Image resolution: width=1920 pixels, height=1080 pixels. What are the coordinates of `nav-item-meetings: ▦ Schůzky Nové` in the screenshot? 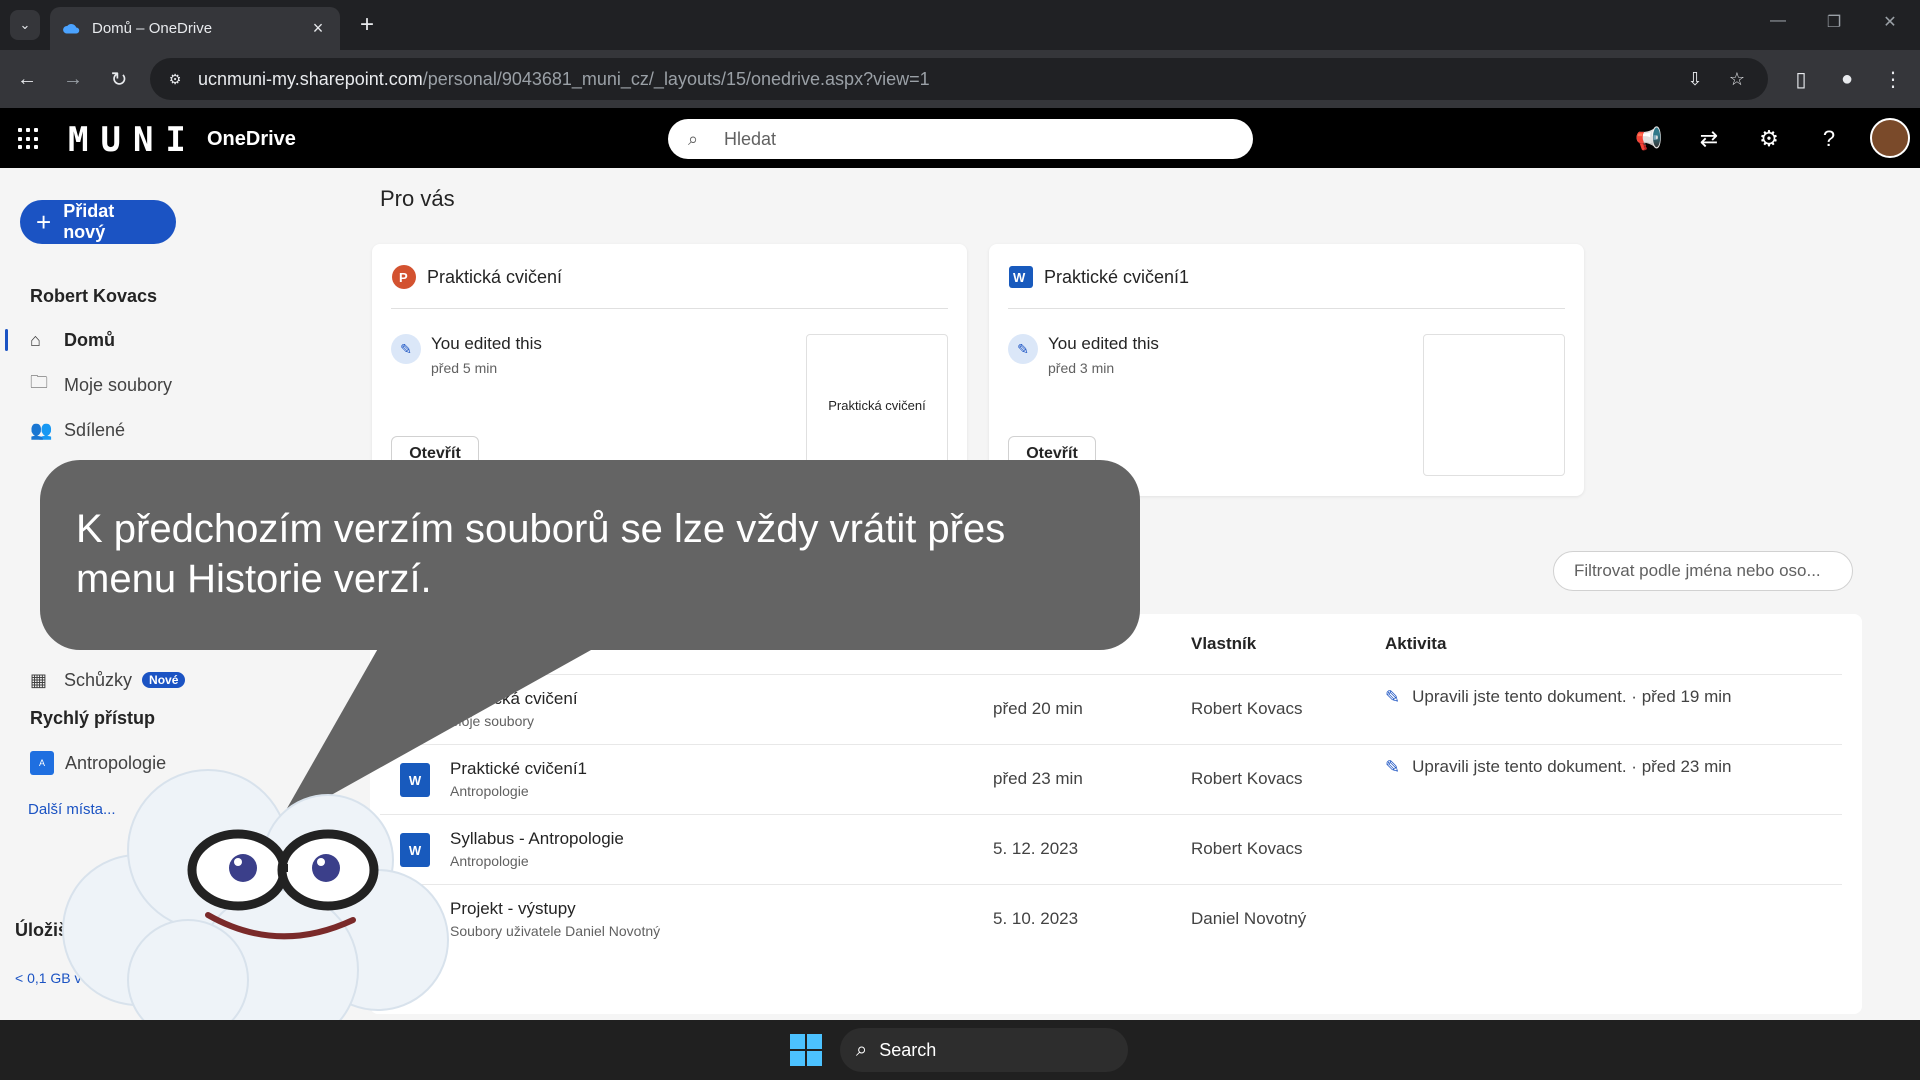 It's located at (108, 680).